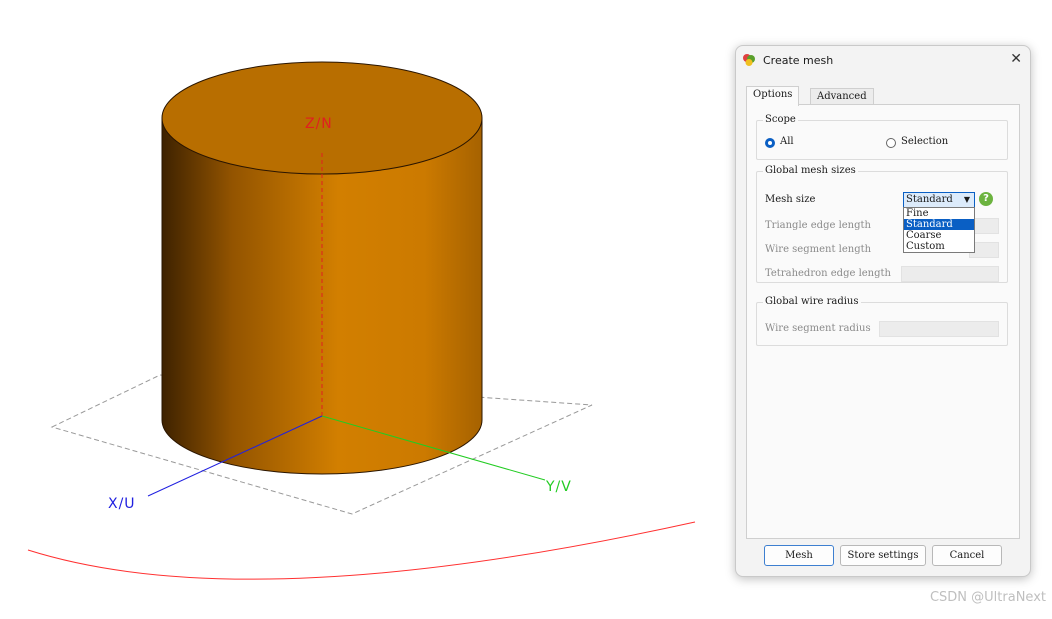  I want to click on scope-selection-radio, so click(891, 143).